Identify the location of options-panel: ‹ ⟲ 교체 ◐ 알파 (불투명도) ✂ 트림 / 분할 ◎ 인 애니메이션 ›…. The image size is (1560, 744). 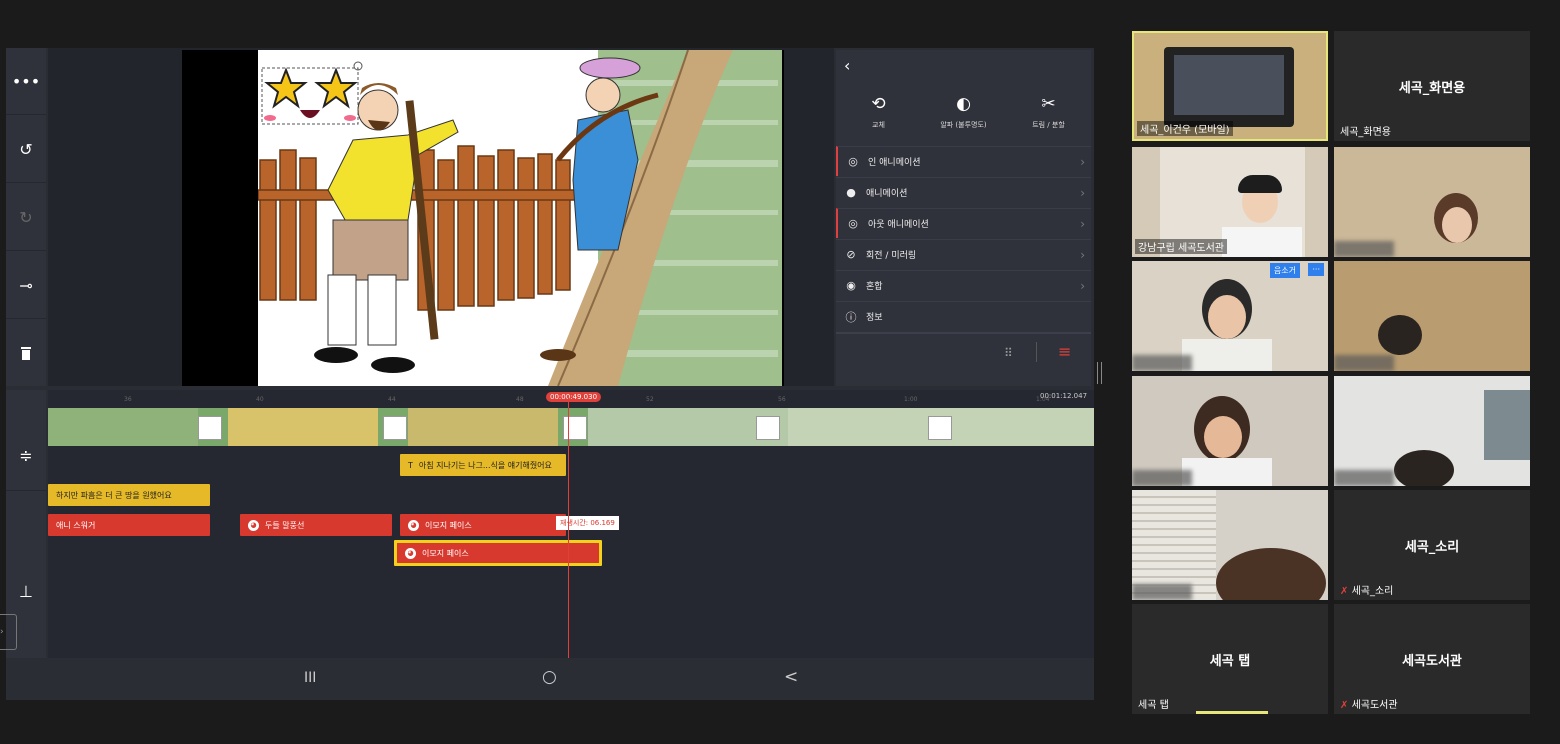
(963, 218).